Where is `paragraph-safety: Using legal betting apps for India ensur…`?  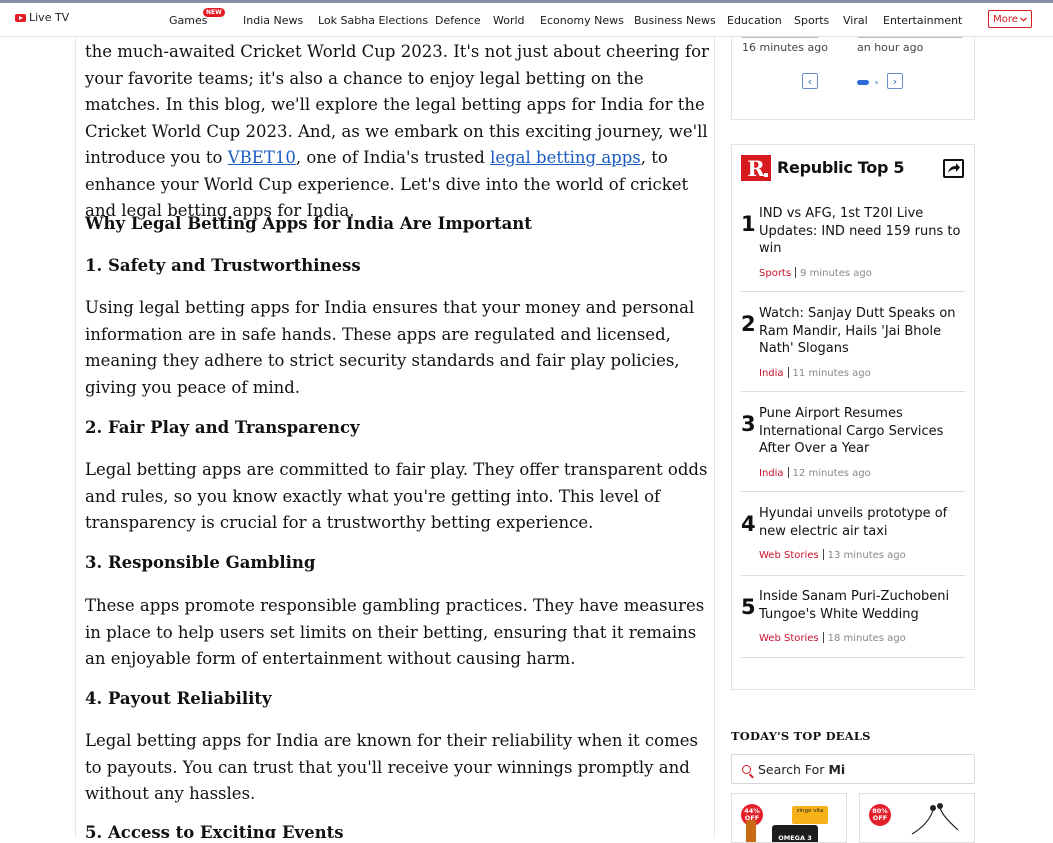
paragraph-safety: Using legal betting apps for India ensur… is located at coordinates (390, 347).